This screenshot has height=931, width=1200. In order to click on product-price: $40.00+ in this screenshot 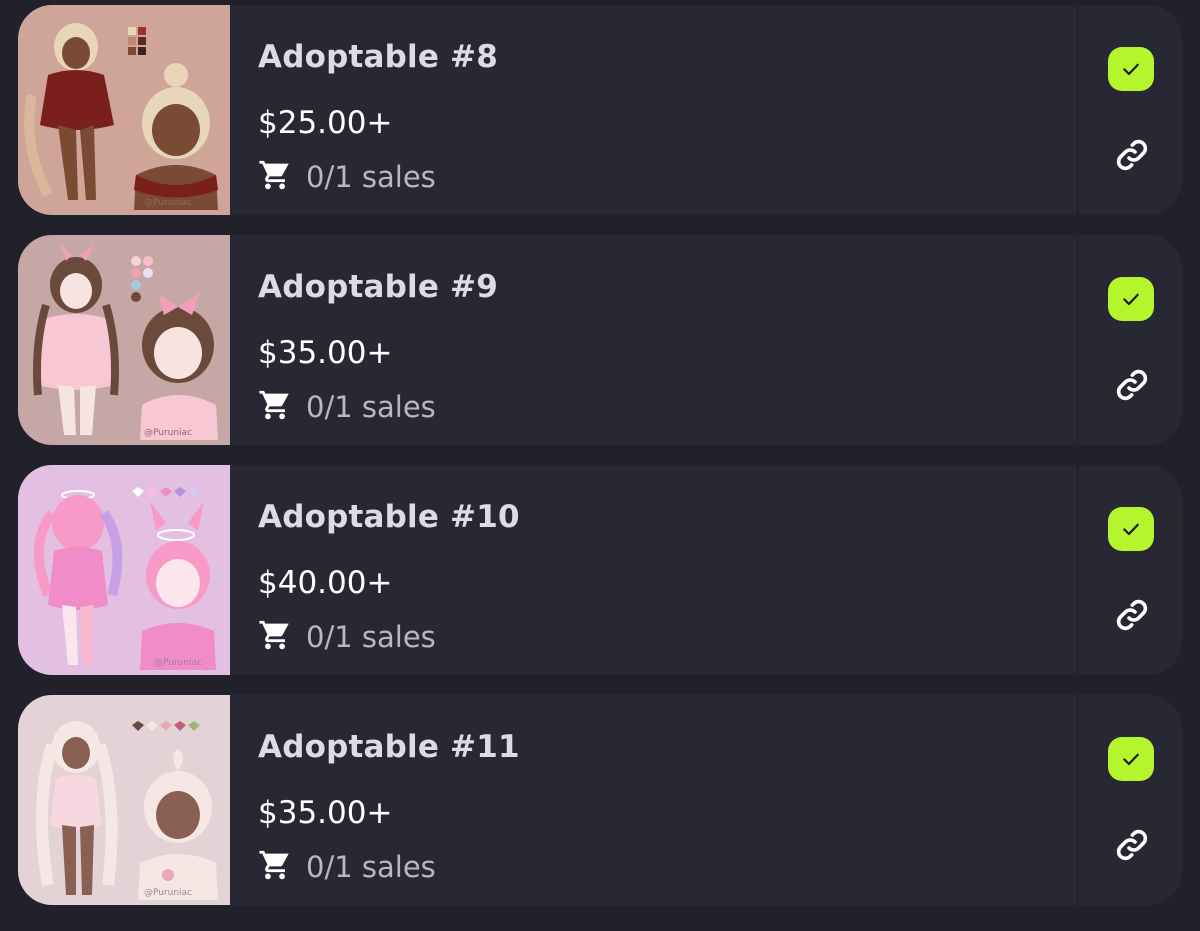, I will do `click(325, 583)`.